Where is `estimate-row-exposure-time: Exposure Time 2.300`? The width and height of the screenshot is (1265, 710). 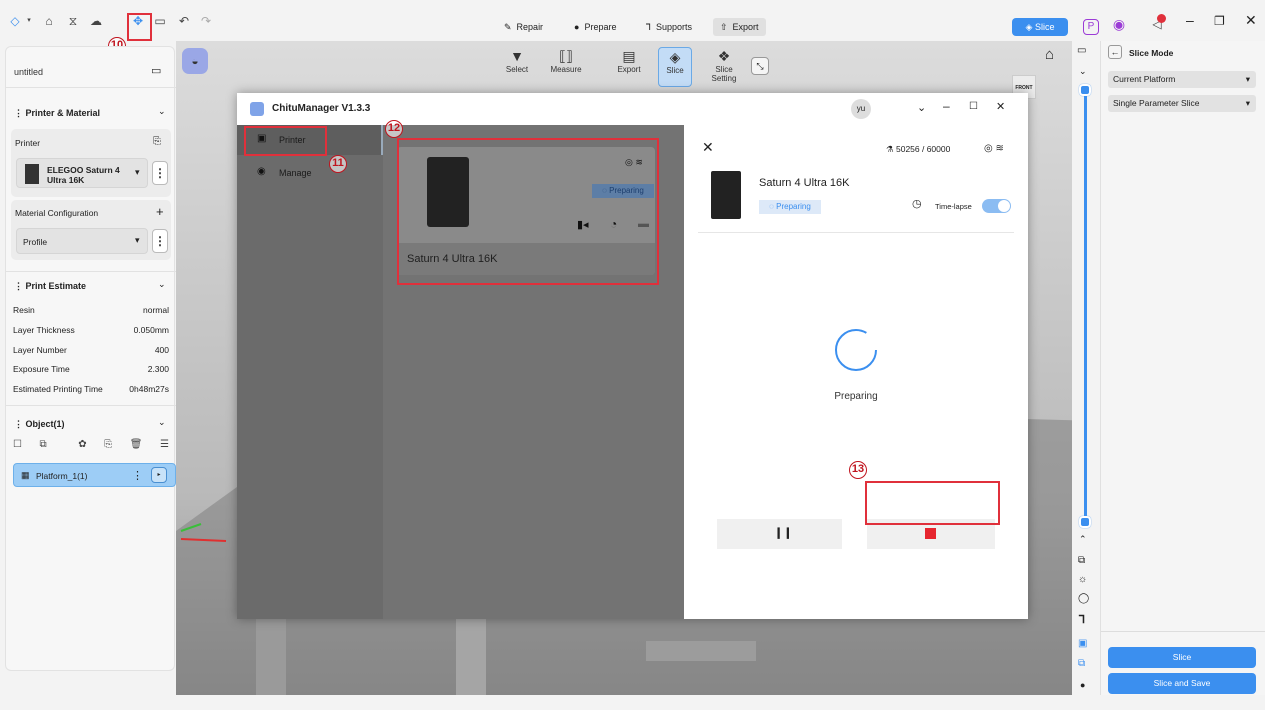
estimate-row-exposure-time: Exposure Time 2.300 is located at coordinates (91, 369).